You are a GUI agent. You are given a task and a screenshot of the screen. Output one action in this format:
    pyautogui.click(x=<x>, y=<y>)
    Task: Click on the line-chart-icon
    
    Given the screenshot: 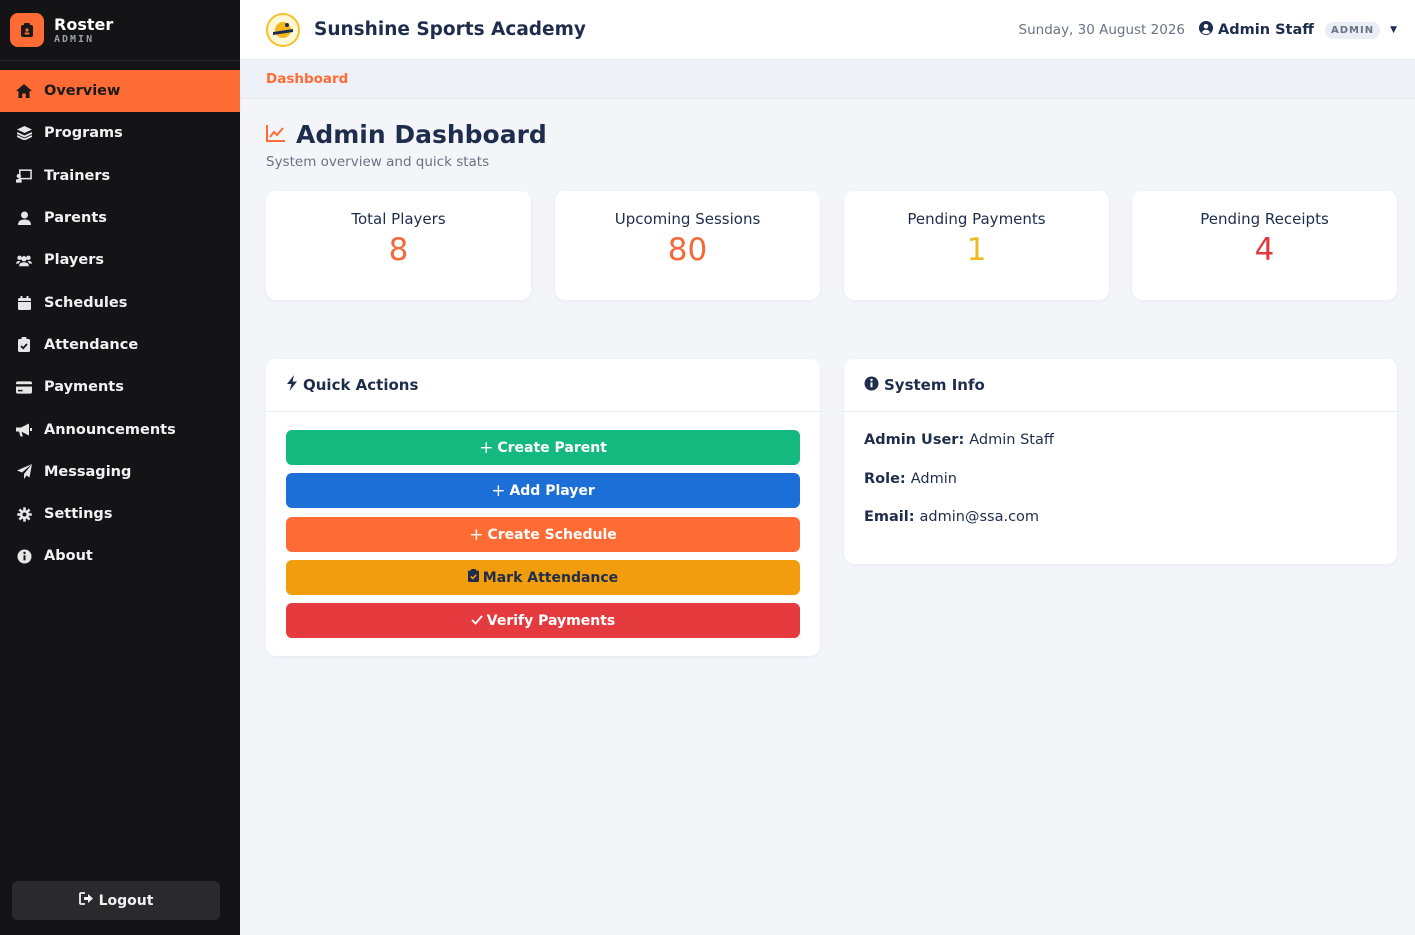 What is the action you would take?
    pyautogui.click(x=276, y=135)
    